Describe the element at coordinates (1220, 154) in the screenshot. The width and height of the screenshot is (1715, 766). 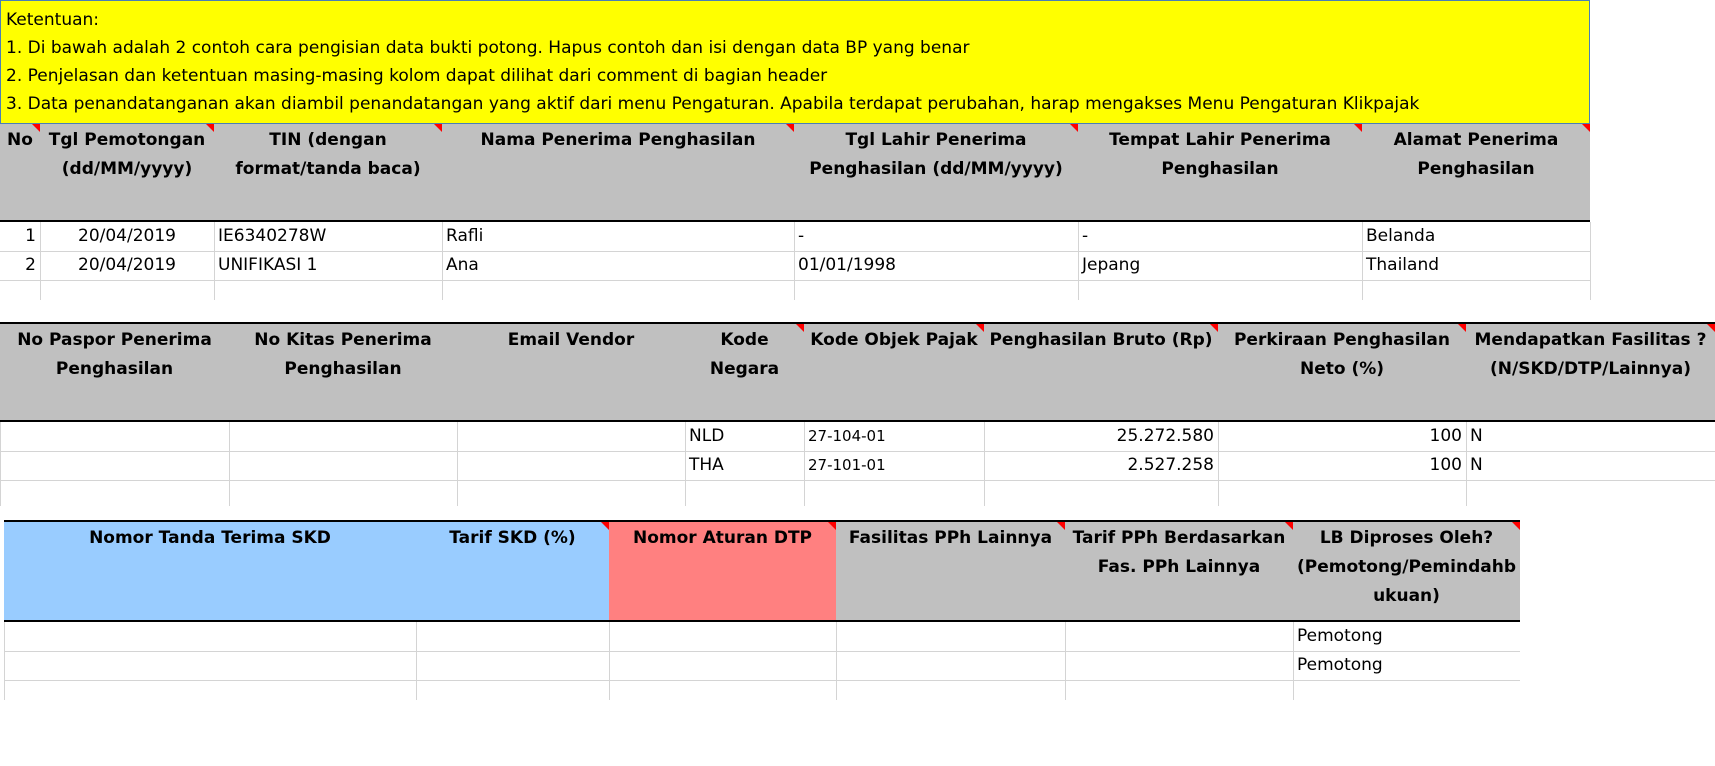
I see `header-tempat-lahir: Tempat Lahir Penerima Penghasilan` at that location.